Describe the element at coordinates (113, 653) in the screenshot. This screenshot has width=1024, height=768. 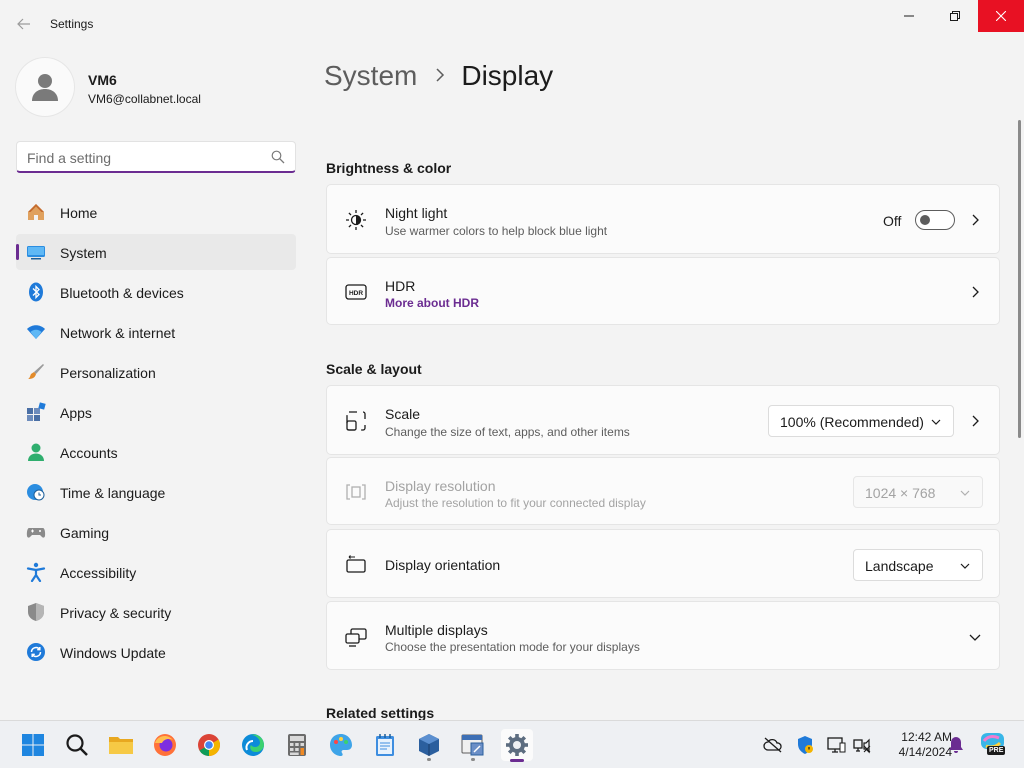
I see `sidebar-item-label: Windows Update` at that location.